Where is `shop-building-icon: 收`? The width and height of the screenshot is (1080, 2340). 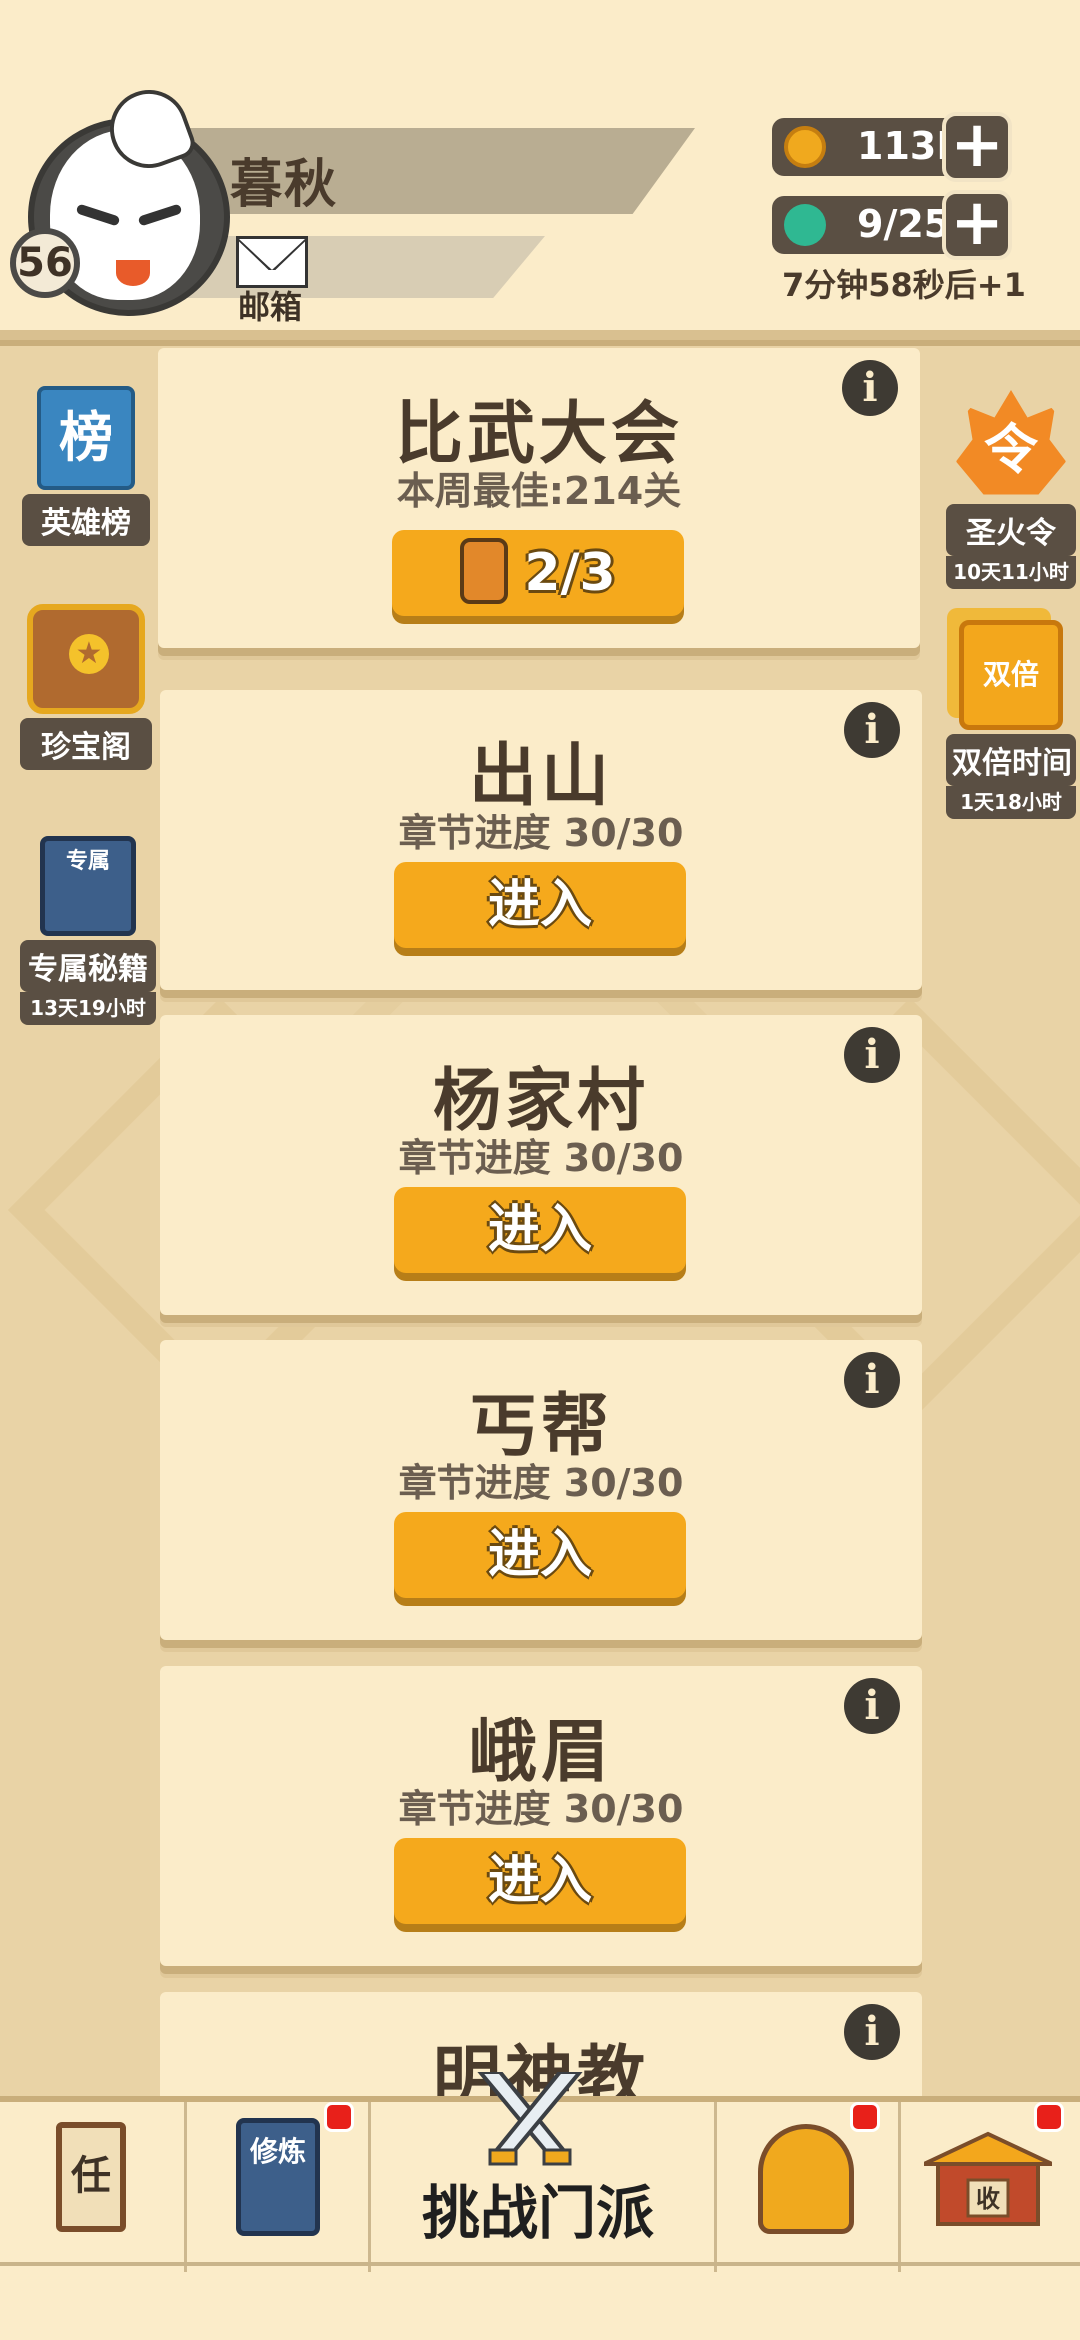 shop-building-icon: 收 is located at coordinates (988, 2178).